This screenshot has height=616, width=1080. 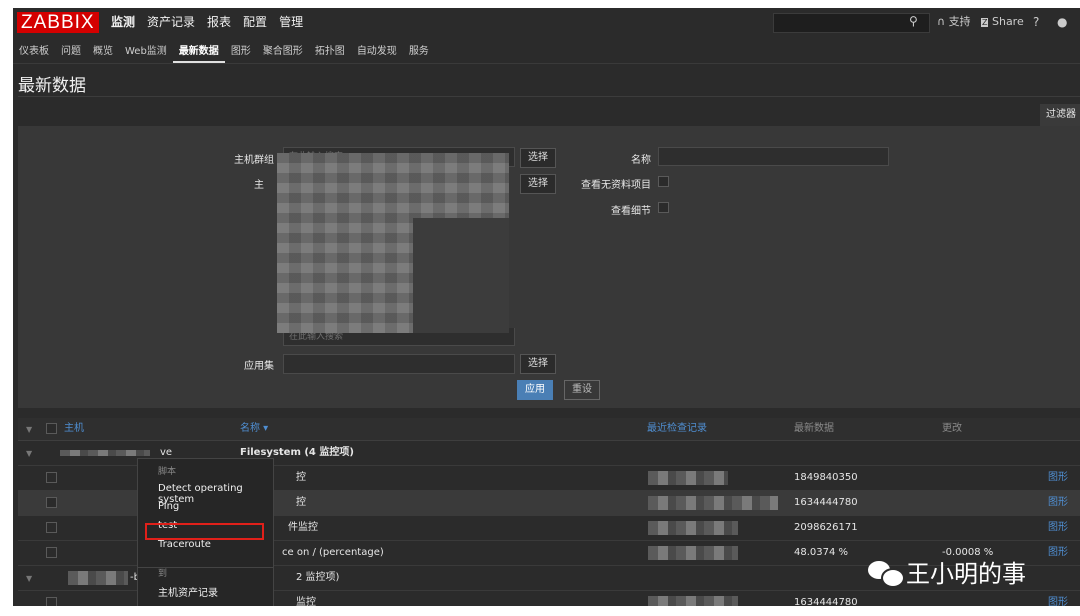 I want to click on redacted-area-dark, so click(x=461, y=275).